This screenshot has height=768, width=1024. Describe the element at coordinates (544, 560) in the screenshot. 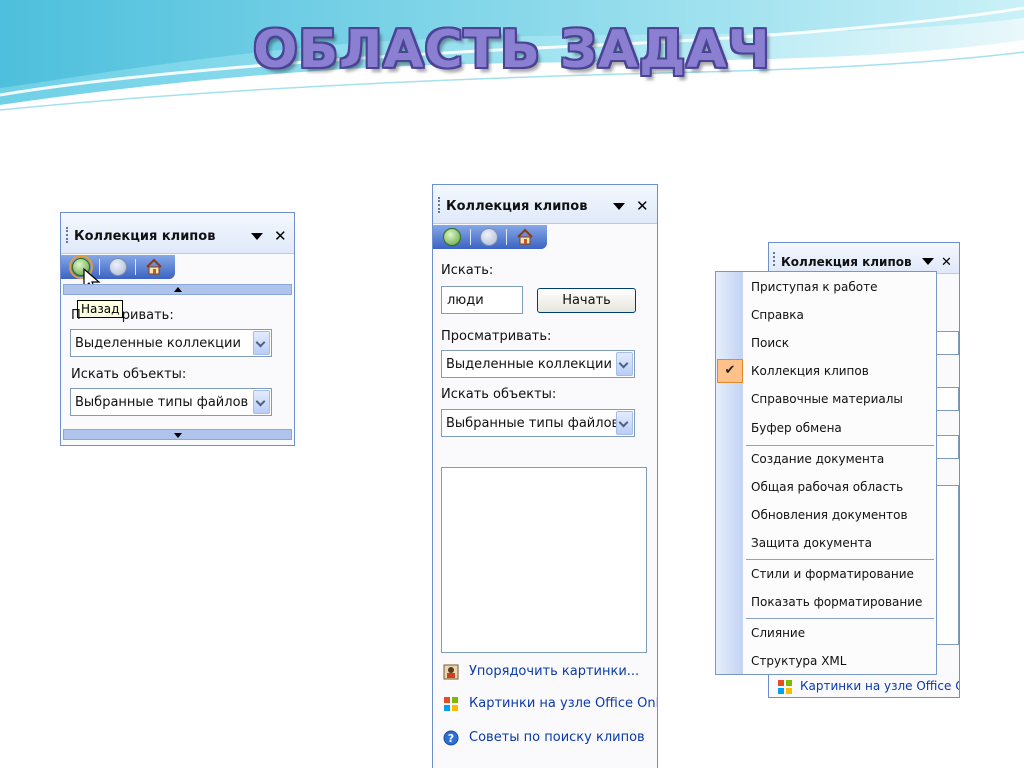

I see `results-area` at that location.